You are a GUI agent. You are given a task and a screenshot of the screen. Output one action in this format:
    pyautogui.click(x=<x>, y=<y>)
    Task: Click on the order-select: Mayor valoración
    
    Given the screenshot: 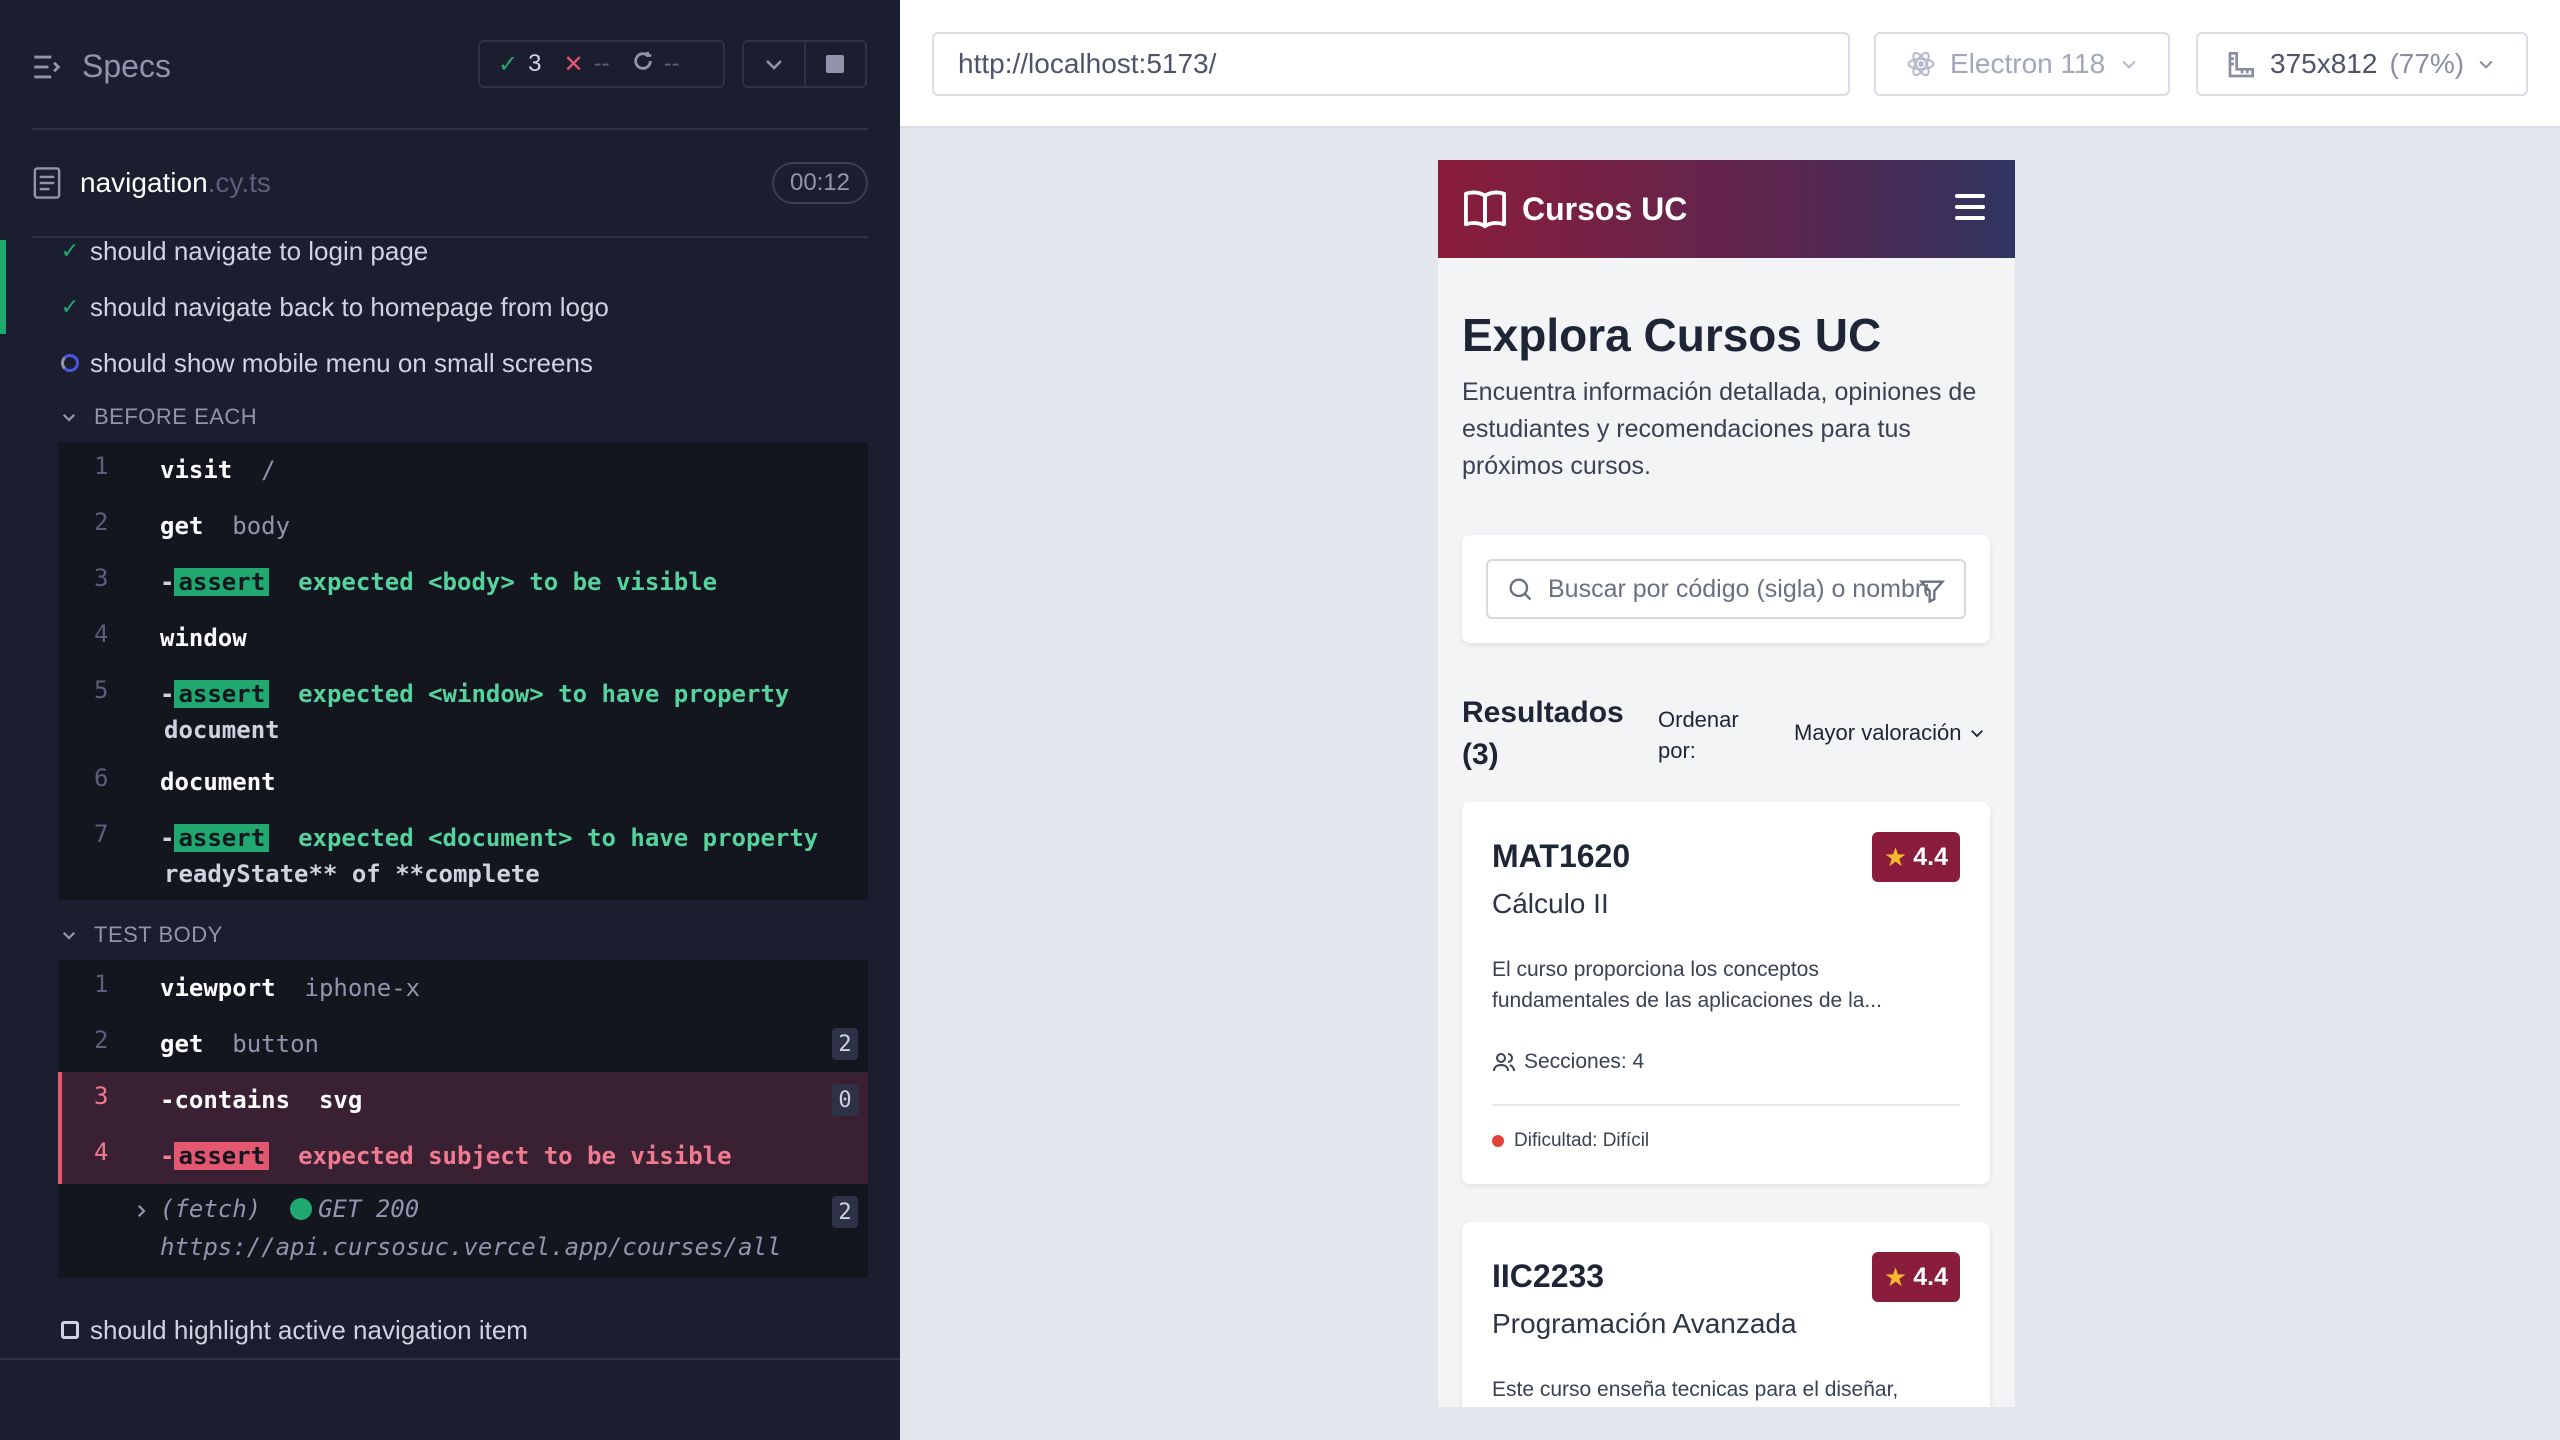 What is the action you would take?
    pyautogui.click(x=1890, y=733)
    